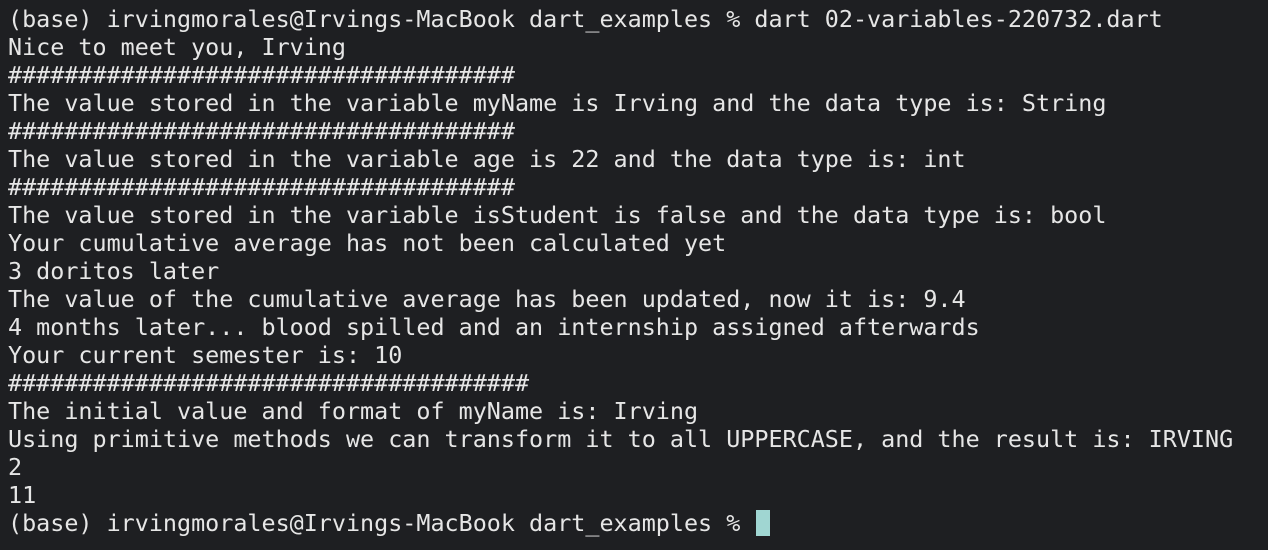 This screenshot has height=550, width=1268. Describe the element at coordinates (177, 47) in the screenshot. I see `terminal-output-line: Nice to meet you, Irving` at that location.